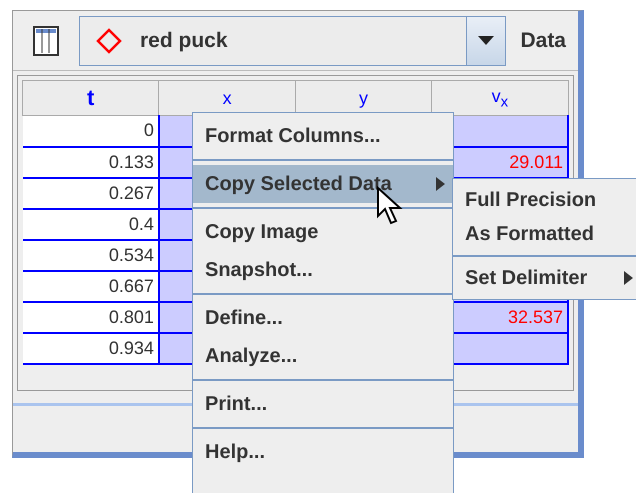 Image resolution: width=636 pixels, height=493 pixels. I want to click on table-cell: 0.267, so click(90, 193).